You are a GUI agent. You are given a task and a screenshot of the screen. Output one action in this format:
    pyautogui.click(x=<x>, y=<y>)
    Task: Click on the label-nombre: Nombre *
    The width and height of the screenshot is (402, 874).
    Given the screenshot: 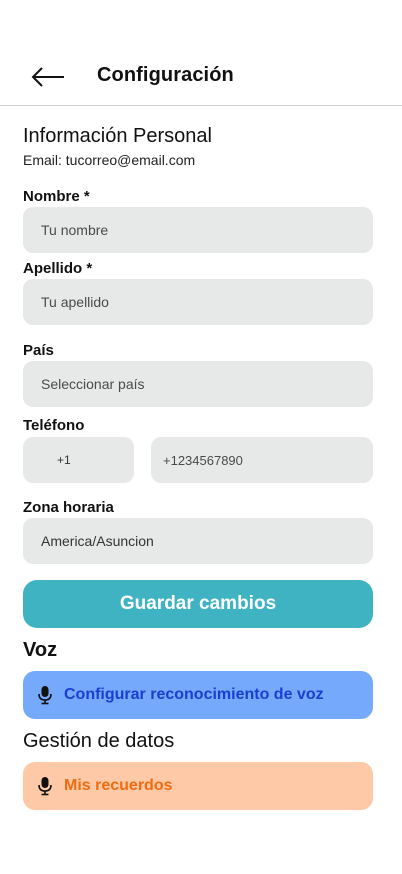 What is the action you would take?
    pyautogui.click(x=56, y=196)
    